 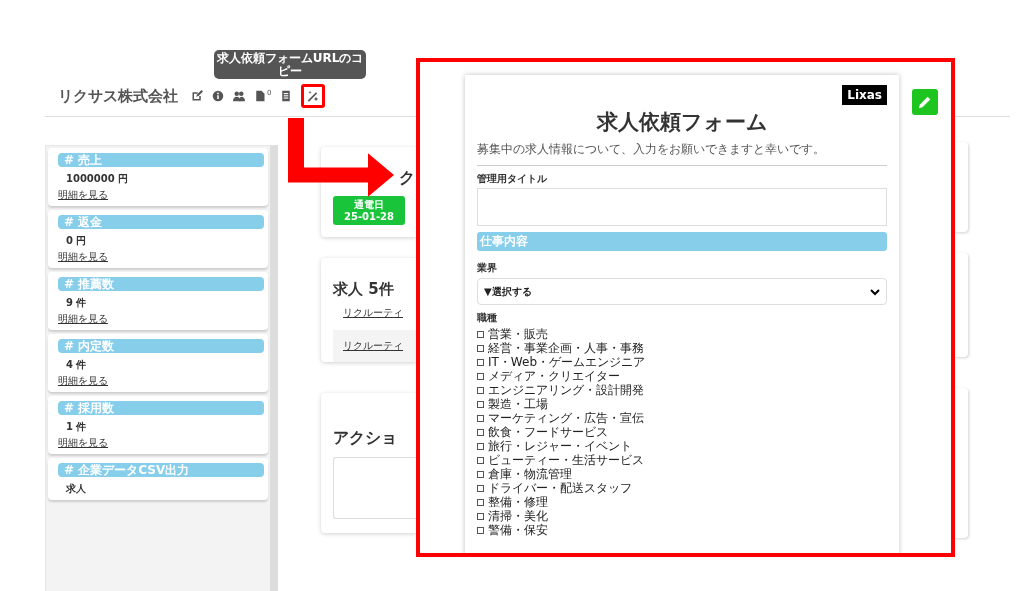 What do you see at coordinates (530, 474) in the screenshot?
I see `checkbox-label: 倉庫・物流管理` at bounding box center [530, 474].